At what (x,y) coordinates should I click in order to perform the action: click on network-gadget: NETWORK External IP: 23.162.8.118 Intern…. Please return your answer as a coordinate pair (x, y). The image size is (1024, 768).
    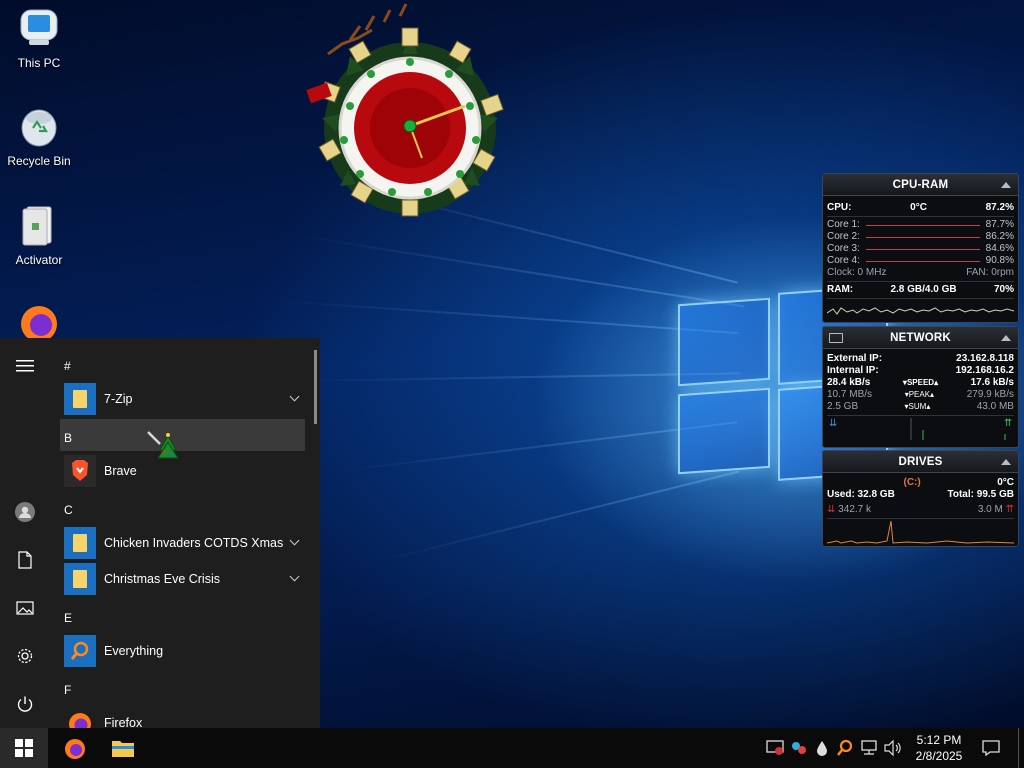
    Looking at the image, I should click on (920, 387).